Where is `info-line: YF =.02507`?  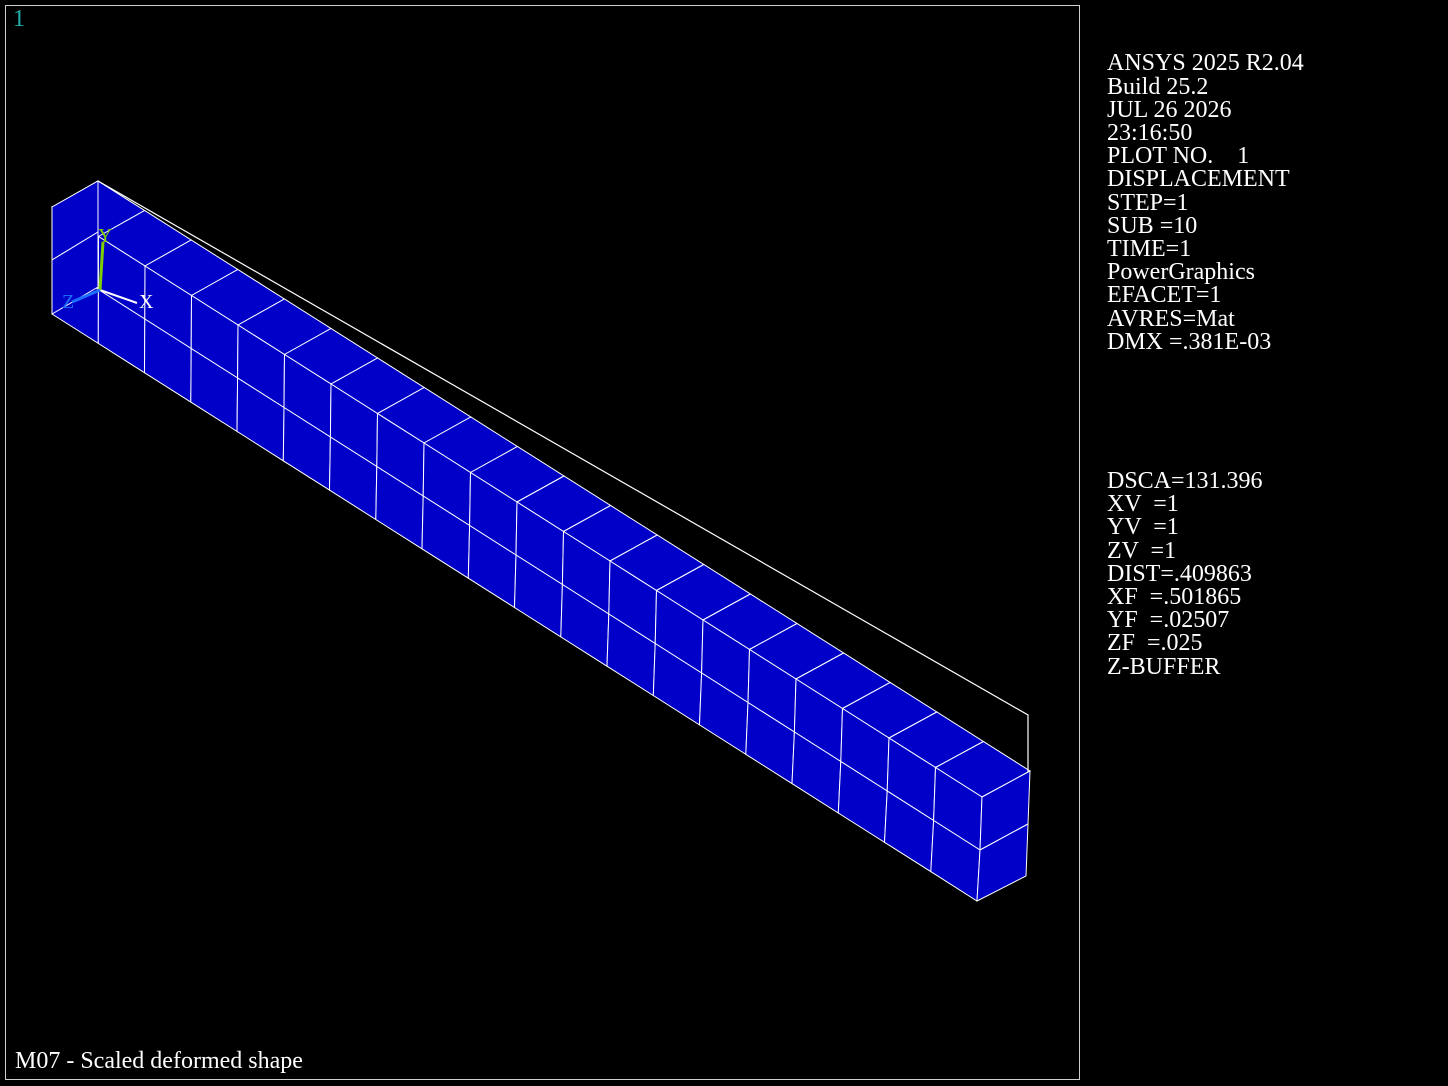 info-line: YF =.02507 is located at coordinates (1168, 620).